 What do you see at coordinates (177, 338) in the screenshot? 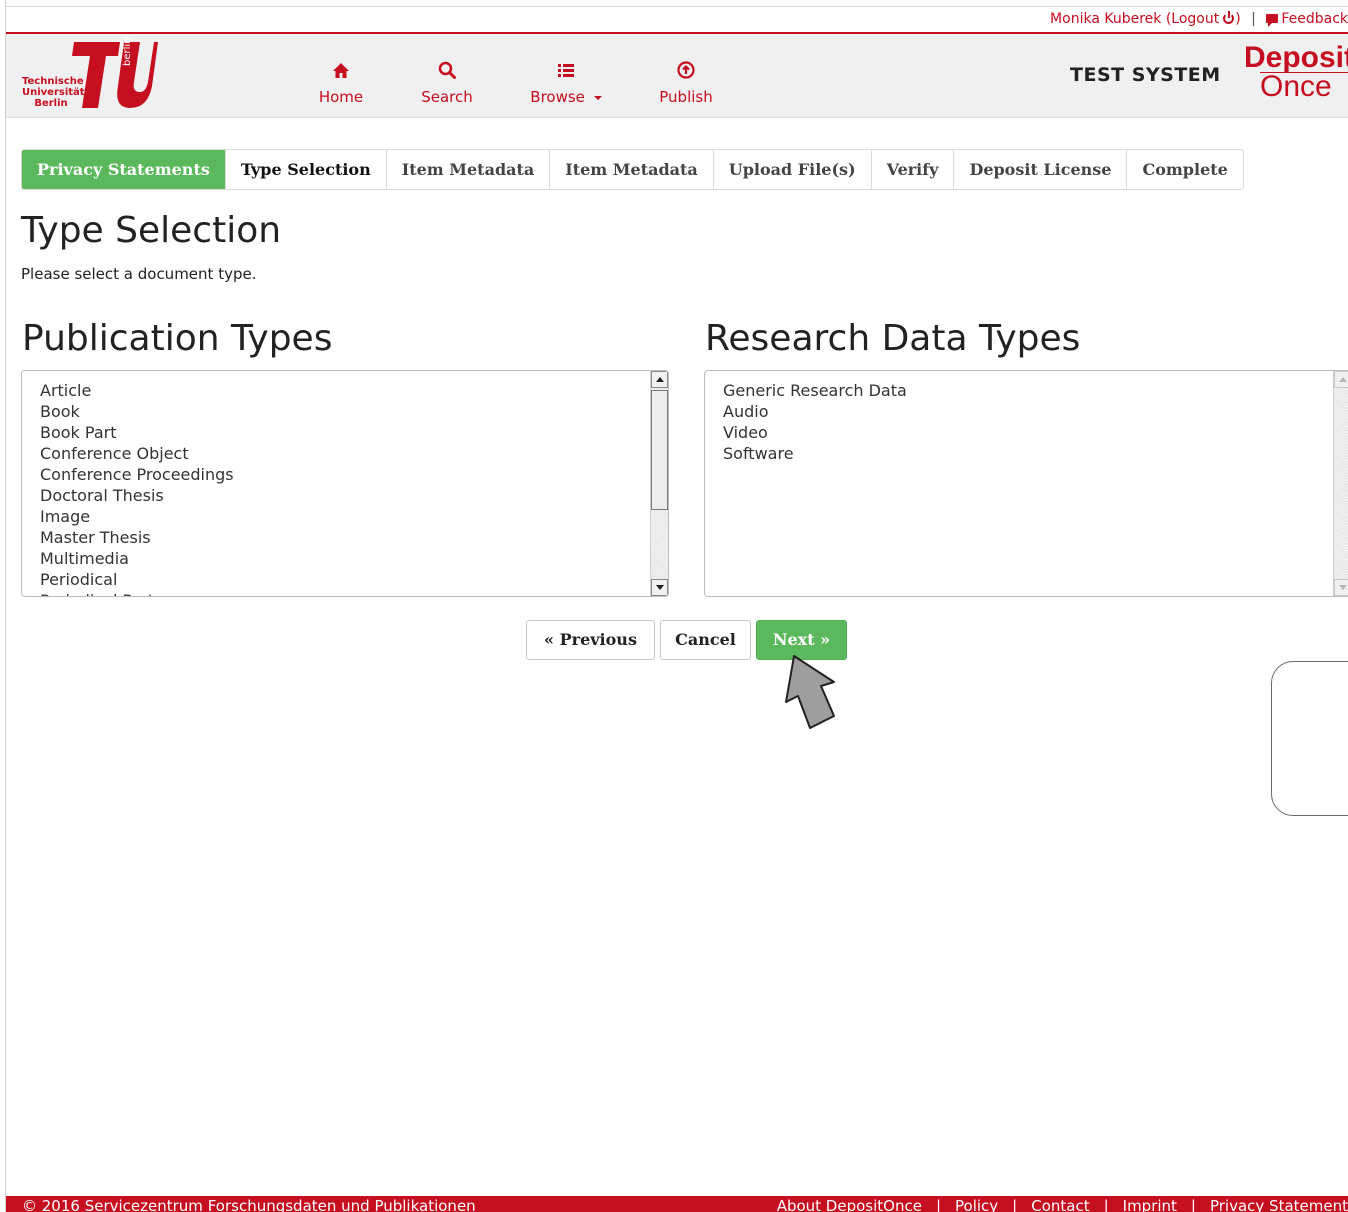
I see `publication-types-title: Publication Types` at bounding box center [177, 338].